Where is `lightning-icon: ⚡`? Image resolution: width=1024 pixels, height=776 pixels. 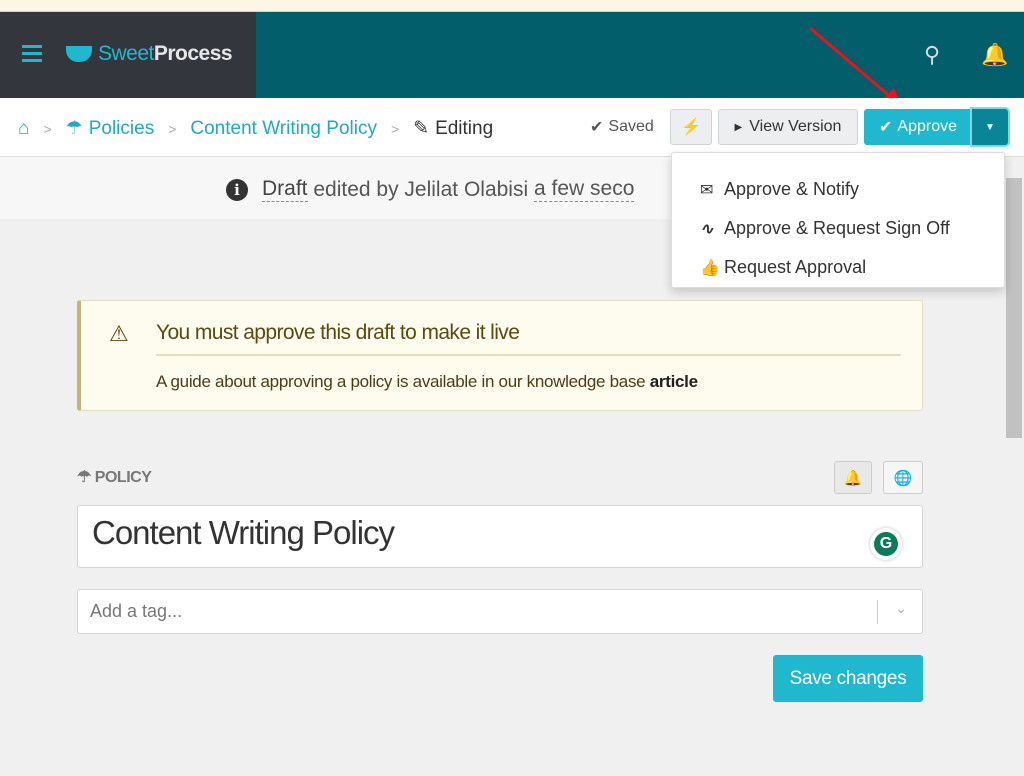
lightning-icon: ⚡ is located at coordinates (691, 127).